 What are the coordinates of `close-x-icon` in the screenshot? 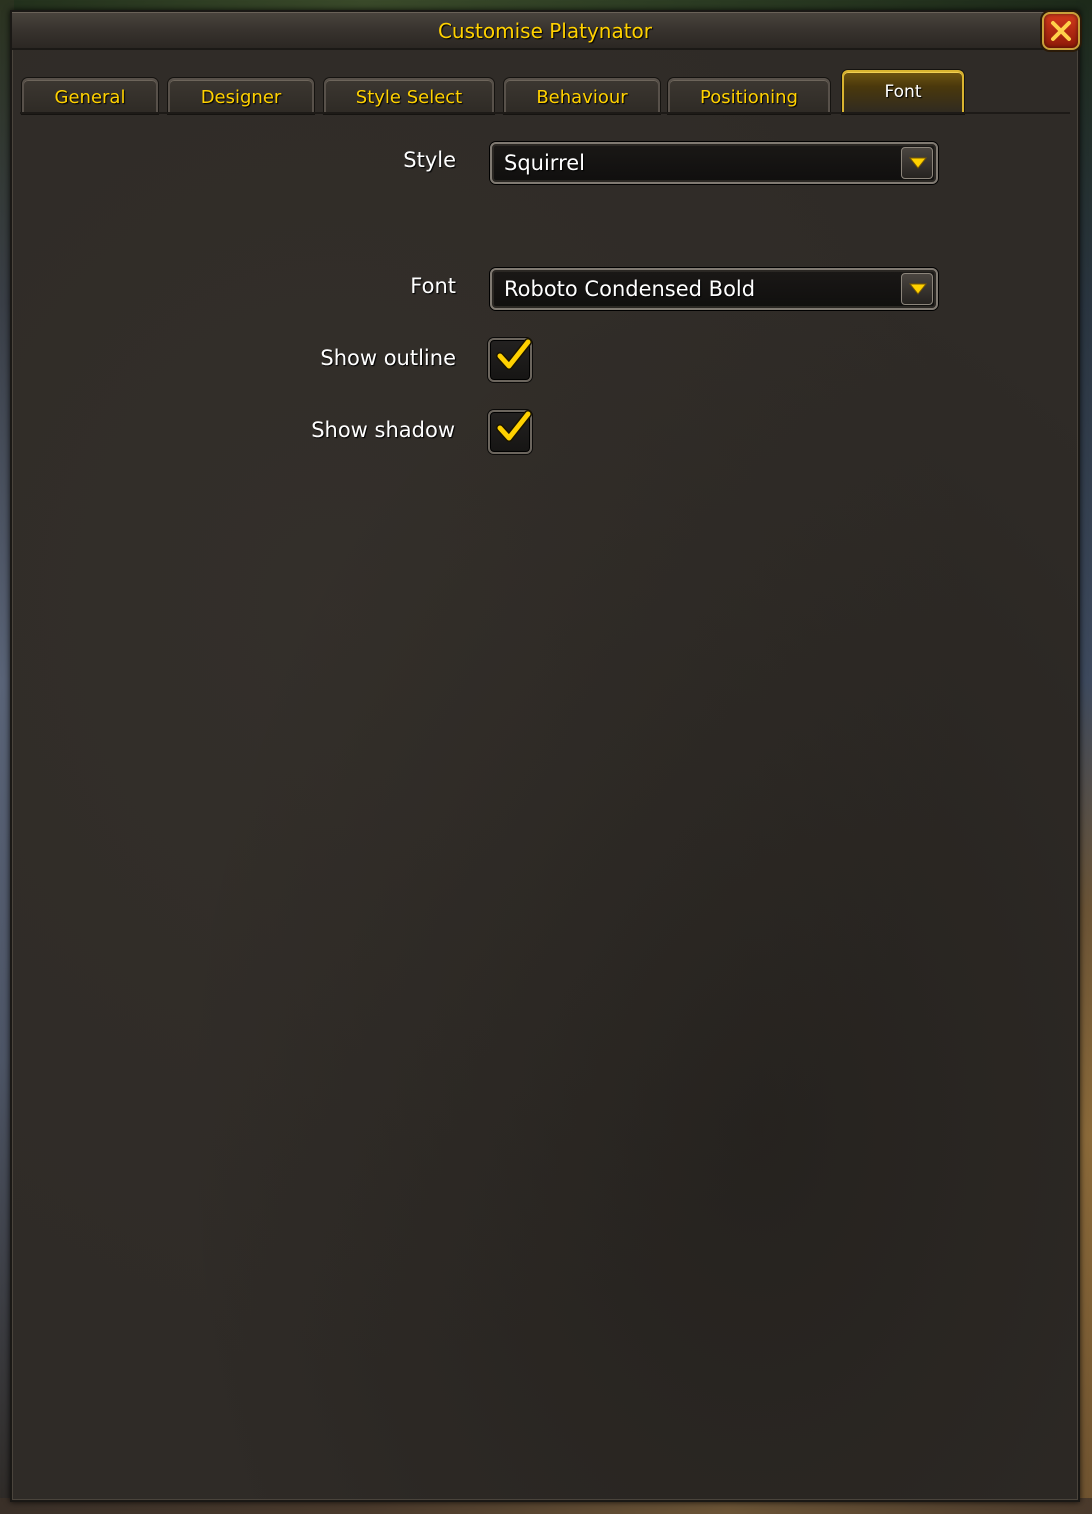 It's located at (1061, 31).